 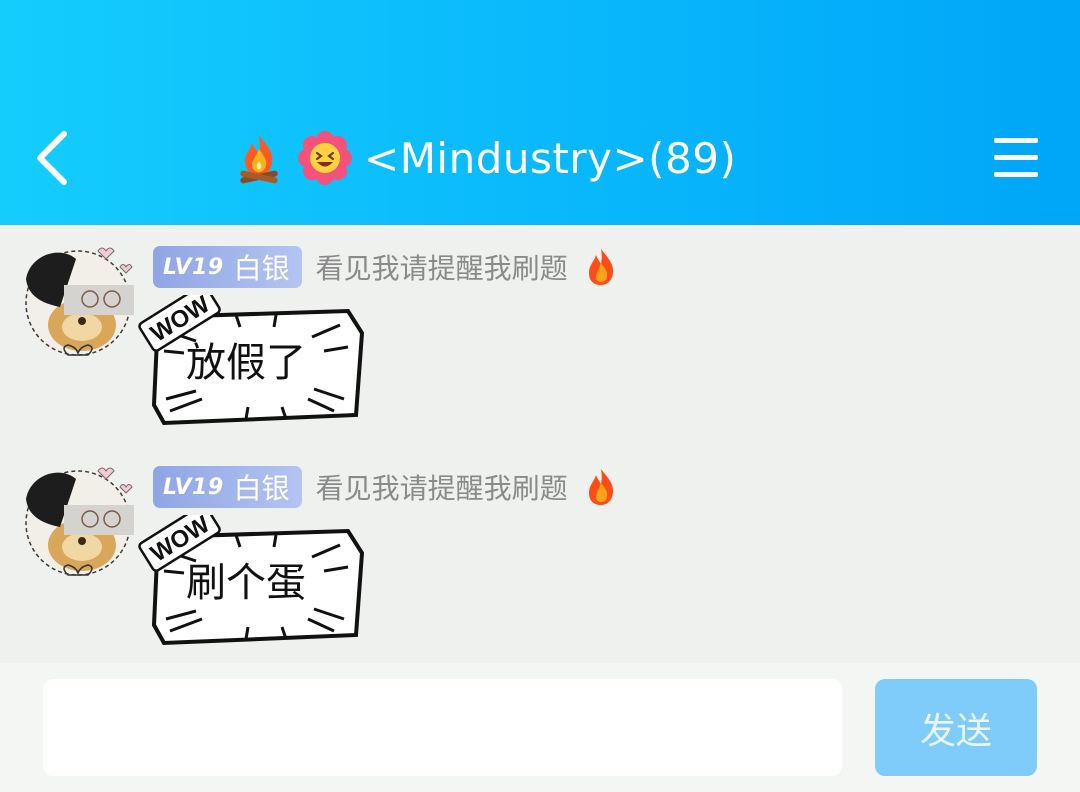 I want to click on menu-button, so click(x=1016, y=158).